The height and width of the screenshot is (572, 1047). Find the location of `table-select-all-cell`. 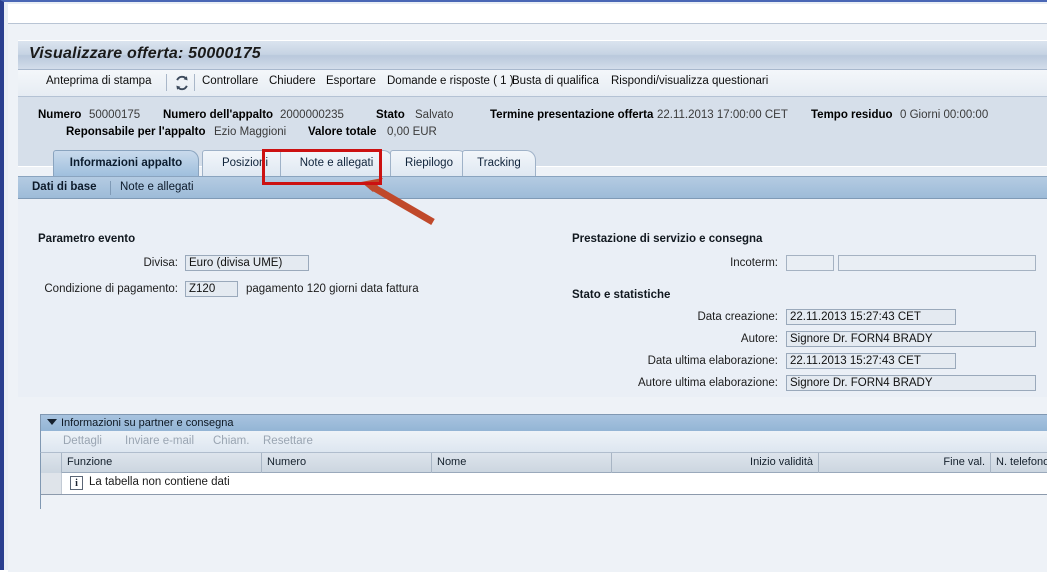

table-select-all-cell is located at coordinates (51, 463).